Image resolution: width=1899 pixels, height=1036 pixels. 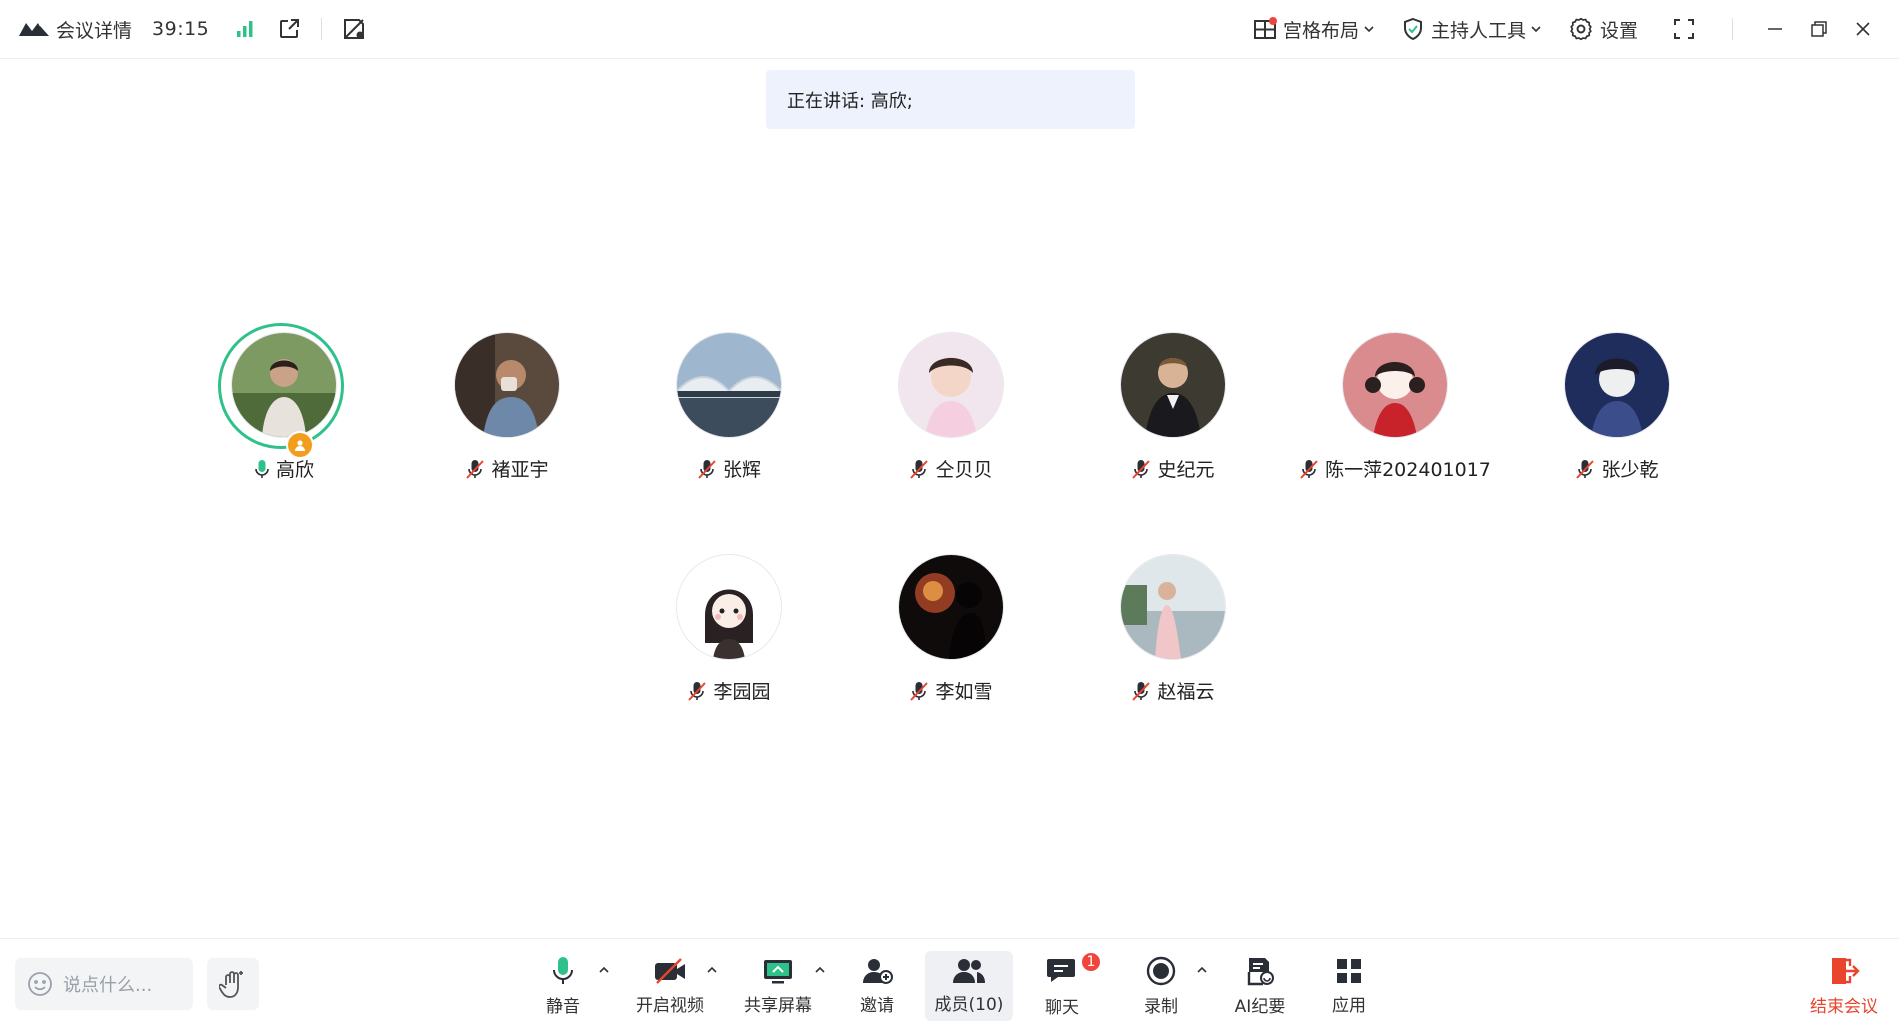 I want to click on participant-name-row: 李如雪, so click(x=951, y=690).